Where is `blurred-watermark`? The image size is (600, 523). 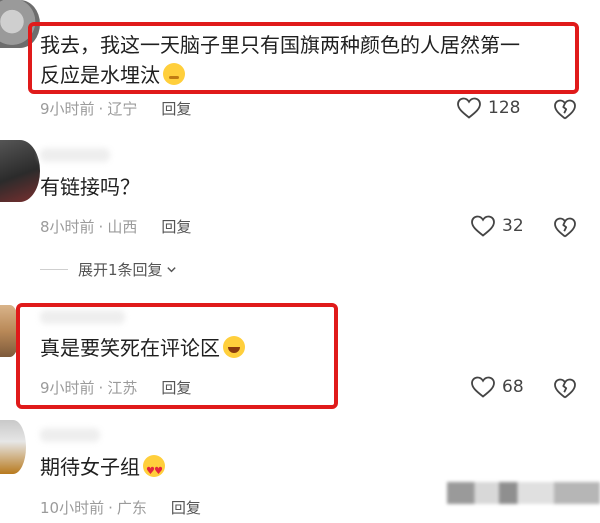 blurred-watermark is located at coordinates (523, 493).